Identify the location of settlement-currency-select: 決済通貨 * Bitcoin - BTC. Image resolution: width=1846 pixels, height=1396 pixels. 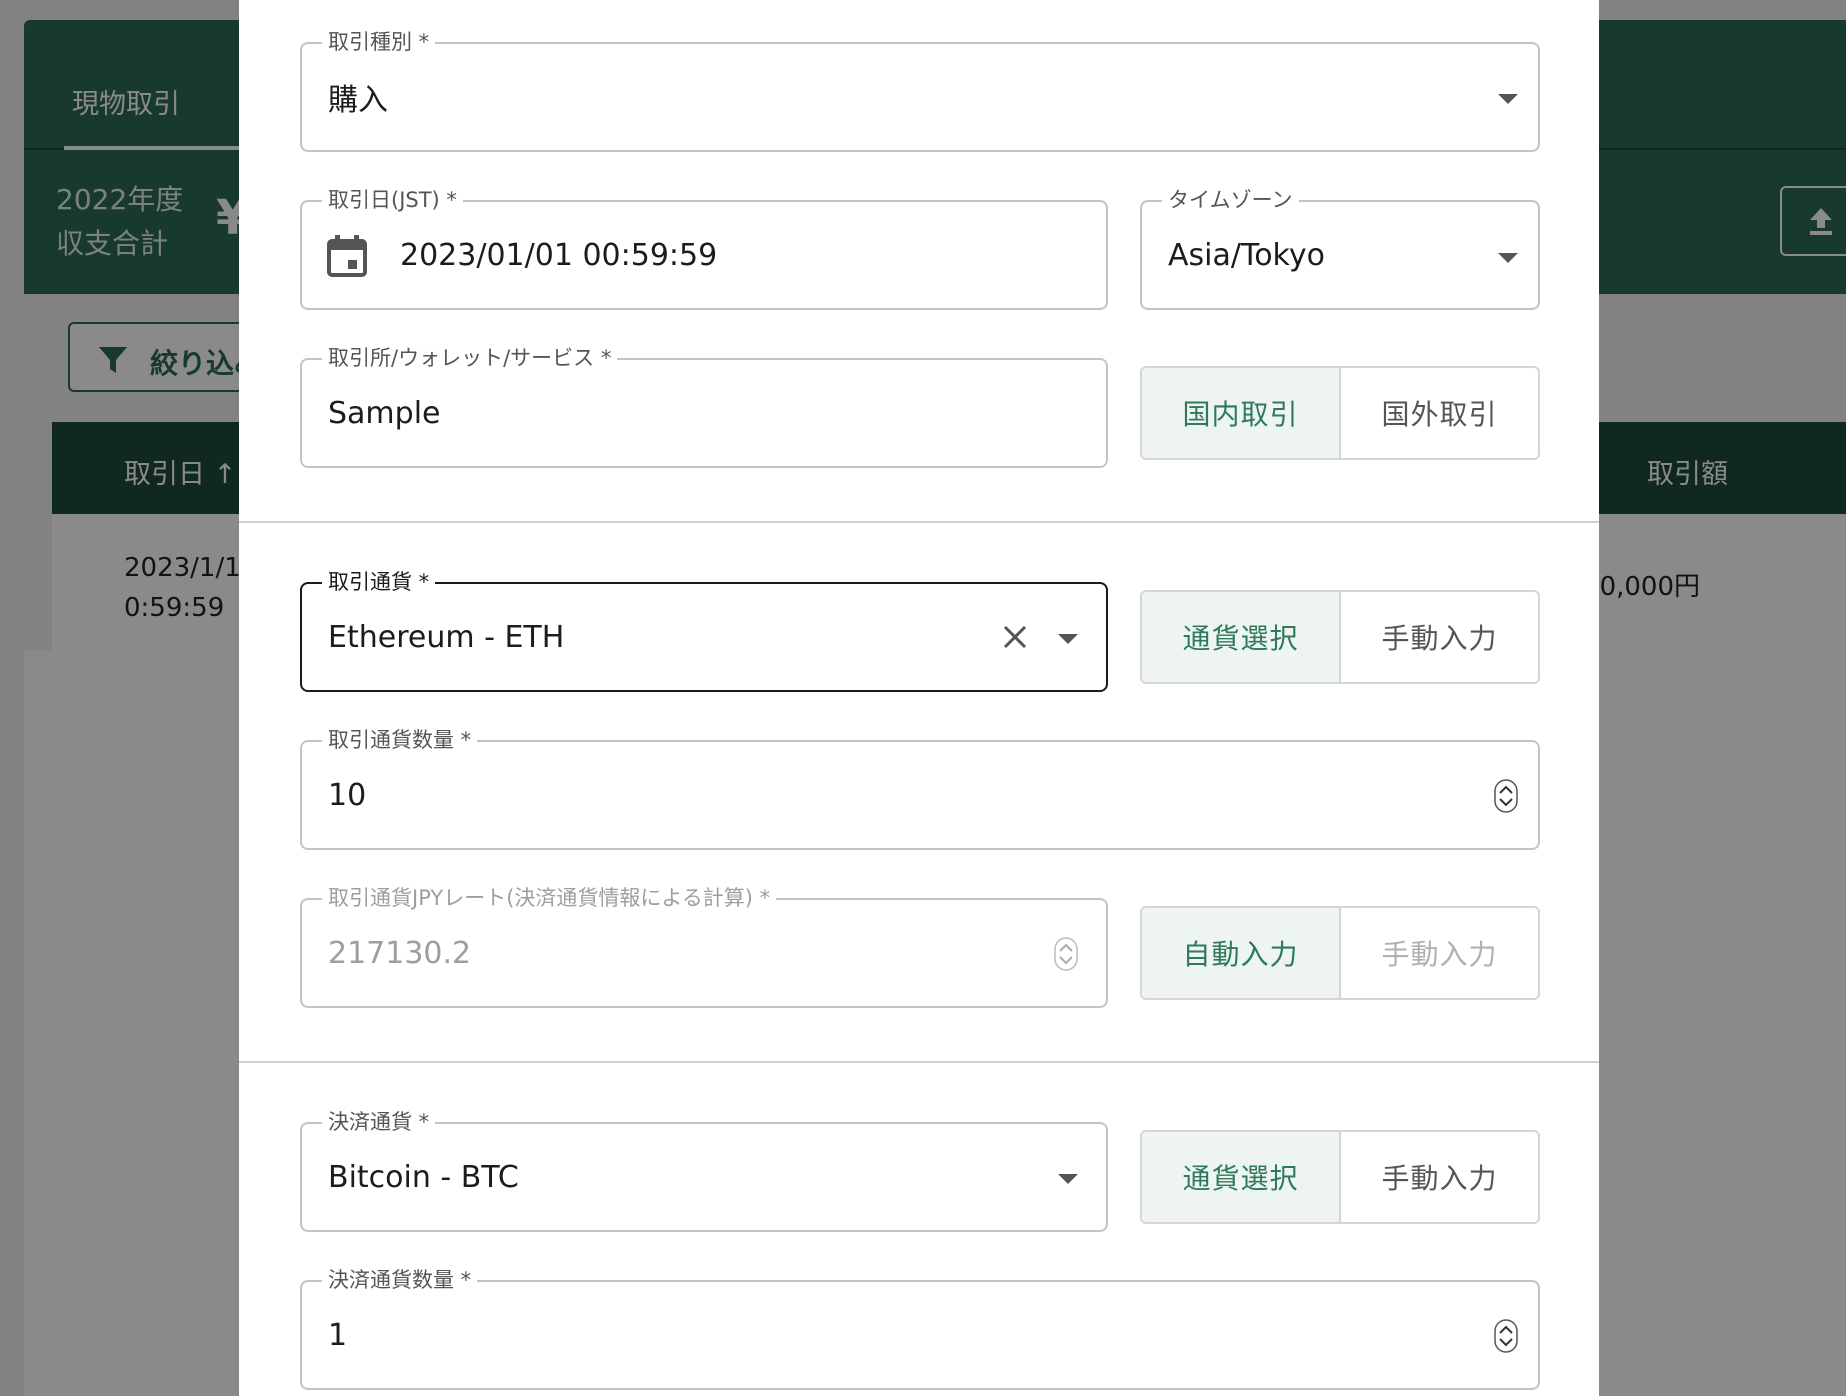
(704, 1170).